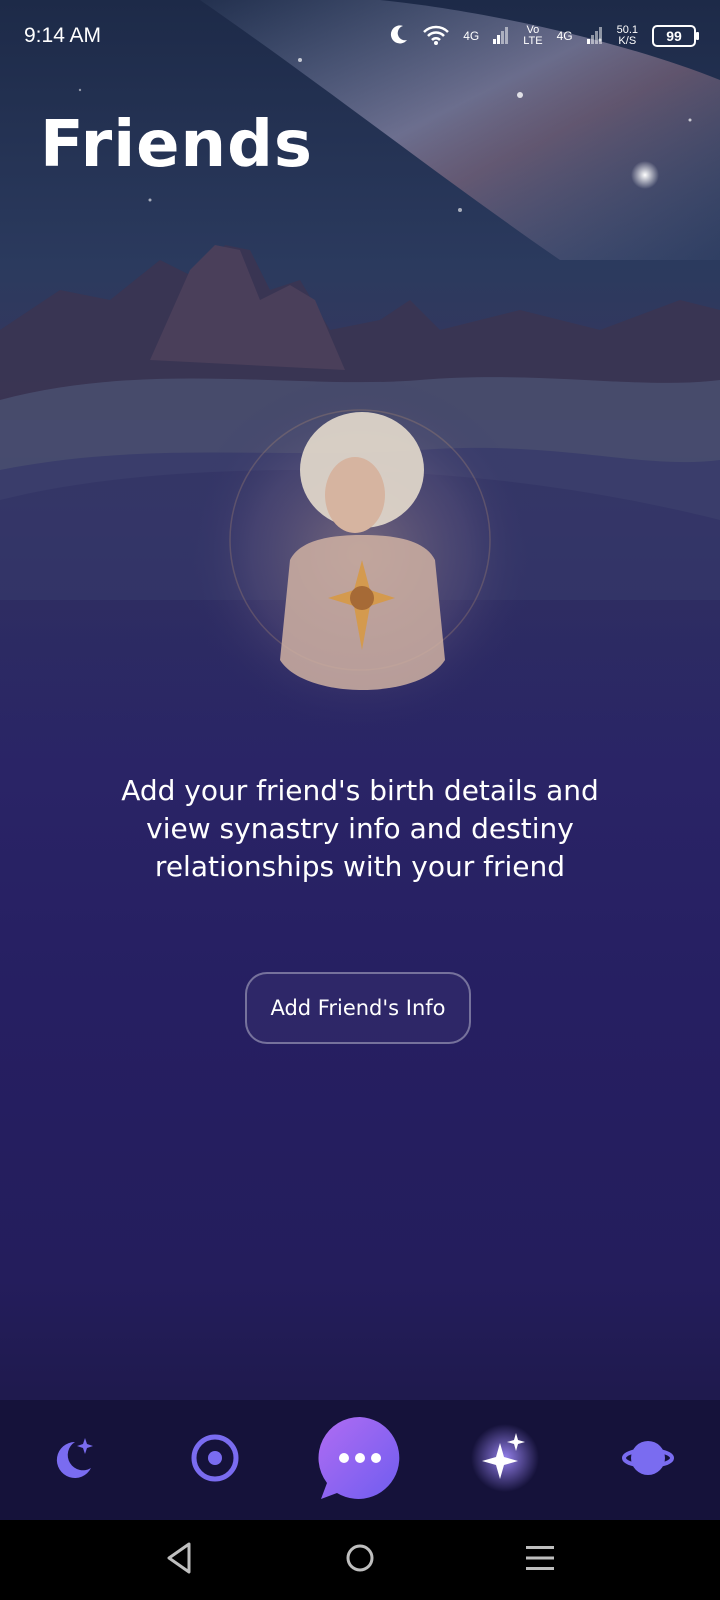 The image size is (720, 1600). What do you see at coordinates (675, 36) in the screenshot?
I see `battery-icon: 99` at bounding box center [675, 36].